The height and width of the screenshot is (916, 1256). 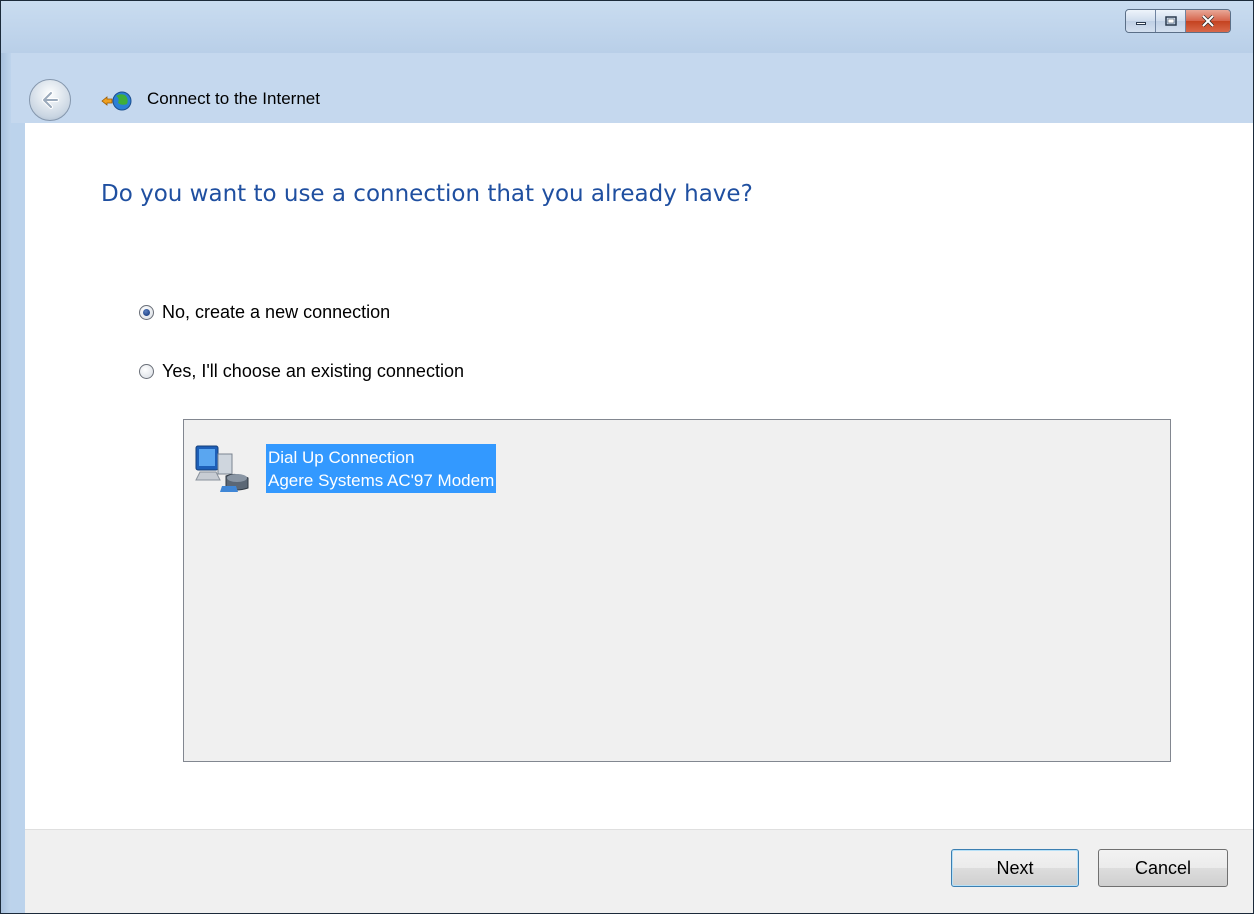 I want to click on option-create-new-label: No, create a new connection, so click(x=276, y=312).